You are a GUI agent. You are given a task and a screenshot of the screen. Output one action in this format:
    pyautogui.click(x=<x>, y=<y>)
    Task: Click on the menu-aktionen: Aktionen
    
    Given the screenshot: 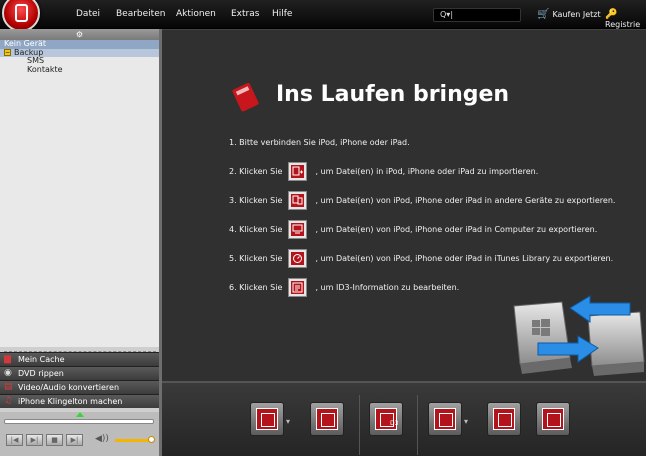 What is the action you would take?
    pyautogui.click(x=196, y=14)
    